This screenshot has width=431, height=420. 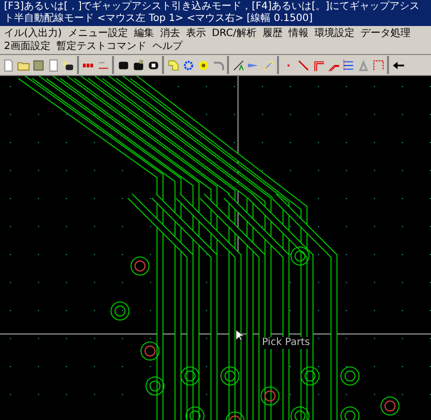 I want to click on menu-item: メニュー設定, so click(x=98, y=33).